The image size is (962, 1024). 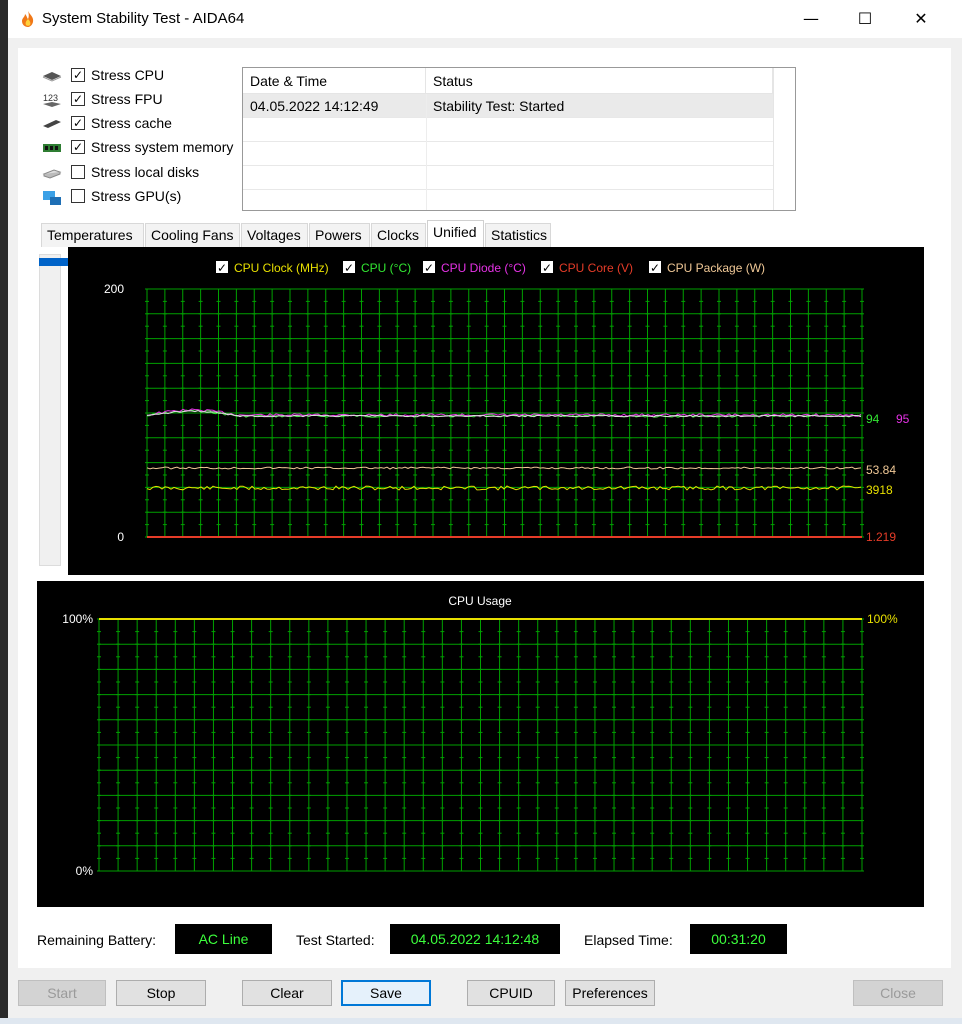 I want to click on stress-label: Stress FPU, so click(x=127, y=99).